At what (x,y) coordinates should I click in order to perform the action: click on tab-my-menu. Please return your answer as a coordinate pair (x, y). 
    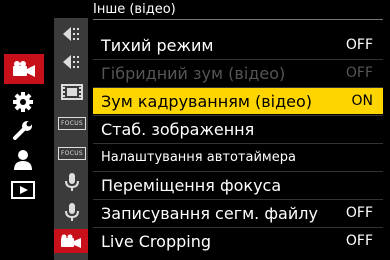
    Looking at the image, I should click on (23, 160).